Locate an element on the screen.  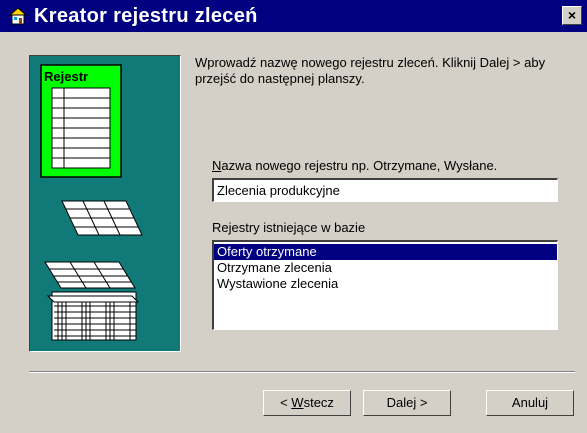
back-rest: stecz is located at coordinates (318, 402).